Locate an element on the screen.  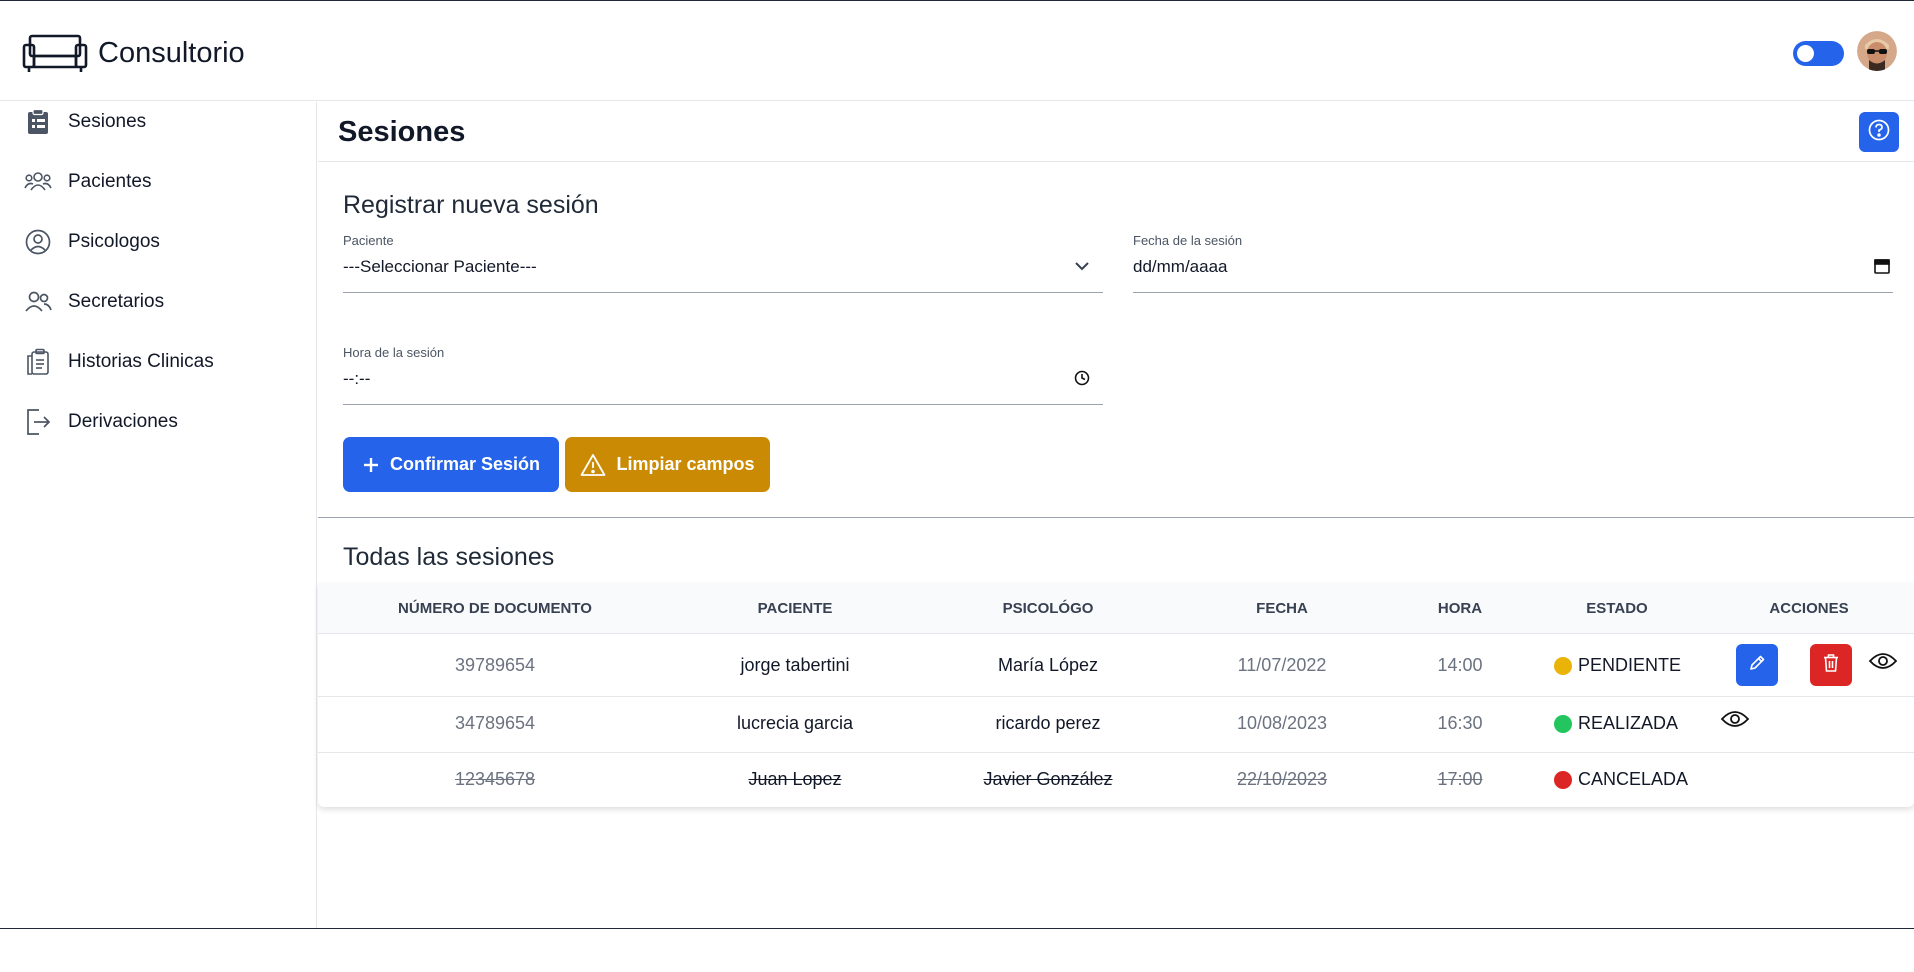
theme-toggle is located at coordinates (1818, 53).